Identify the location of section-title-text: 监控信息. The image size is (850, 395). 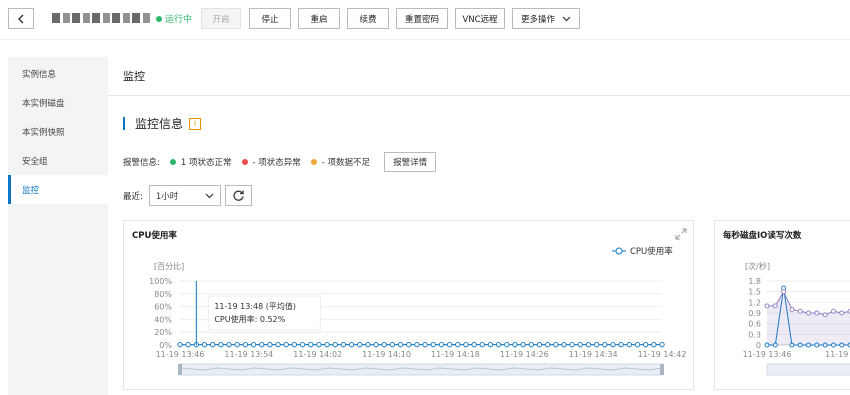
(159, 124).